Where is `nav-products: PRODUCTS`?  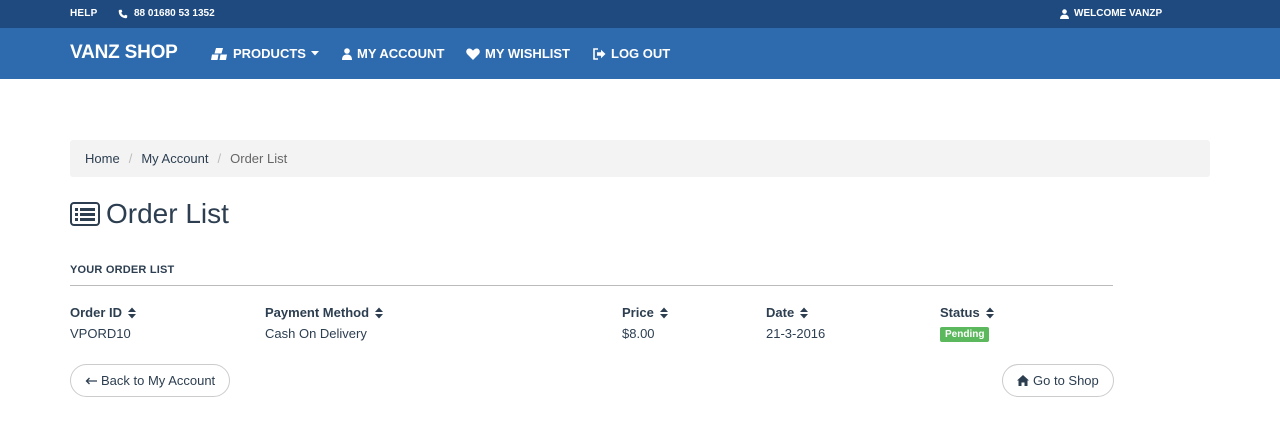
nav-products: PRODUCTS is located at coordinates (265, 53).